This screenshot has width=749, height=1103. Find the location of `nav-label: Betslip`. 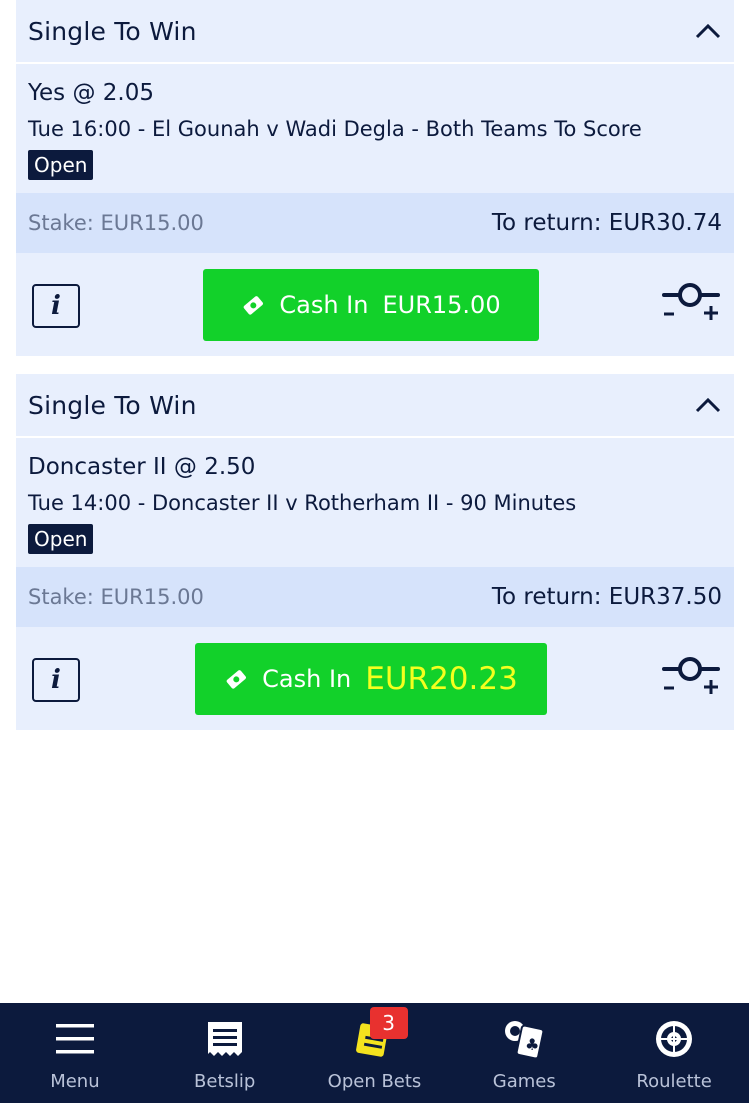

nav-label: Betslip is located at coordinates (225, 1081).